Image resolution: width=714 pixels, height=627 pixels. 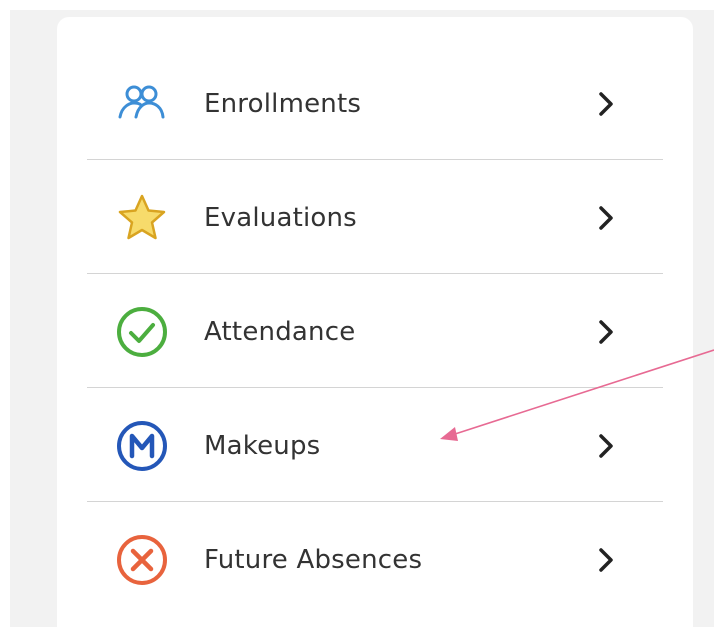 I want to click on makeup-m-icon, so click(x=142, y=446).